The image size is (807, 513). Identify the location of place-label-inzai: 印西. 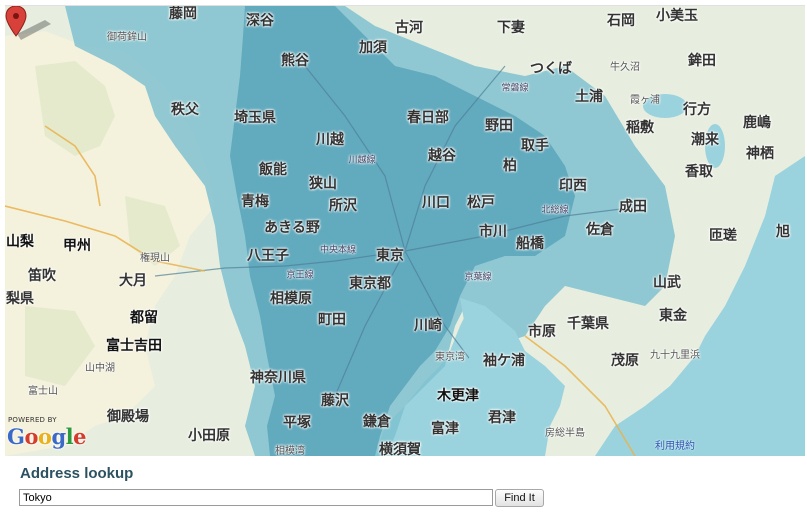
(573, 186).